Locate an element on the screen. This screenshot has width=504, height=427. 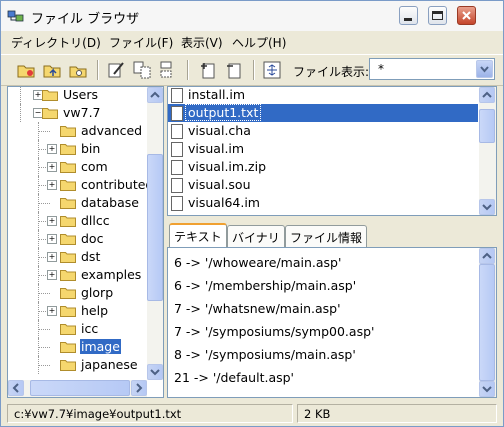
tab-label: テキスト is located at coordinates (198, 237).